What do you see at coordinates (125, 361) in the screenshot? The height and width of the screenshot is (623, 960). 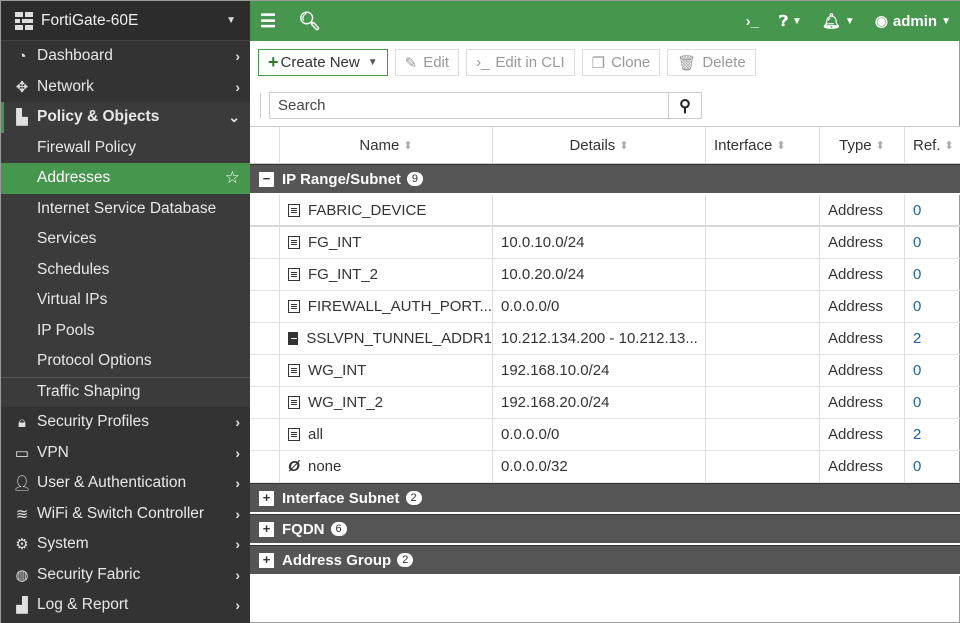 I see `sidebar-item-protocol-options: Protocol Options` at bounding box center [125, 361].